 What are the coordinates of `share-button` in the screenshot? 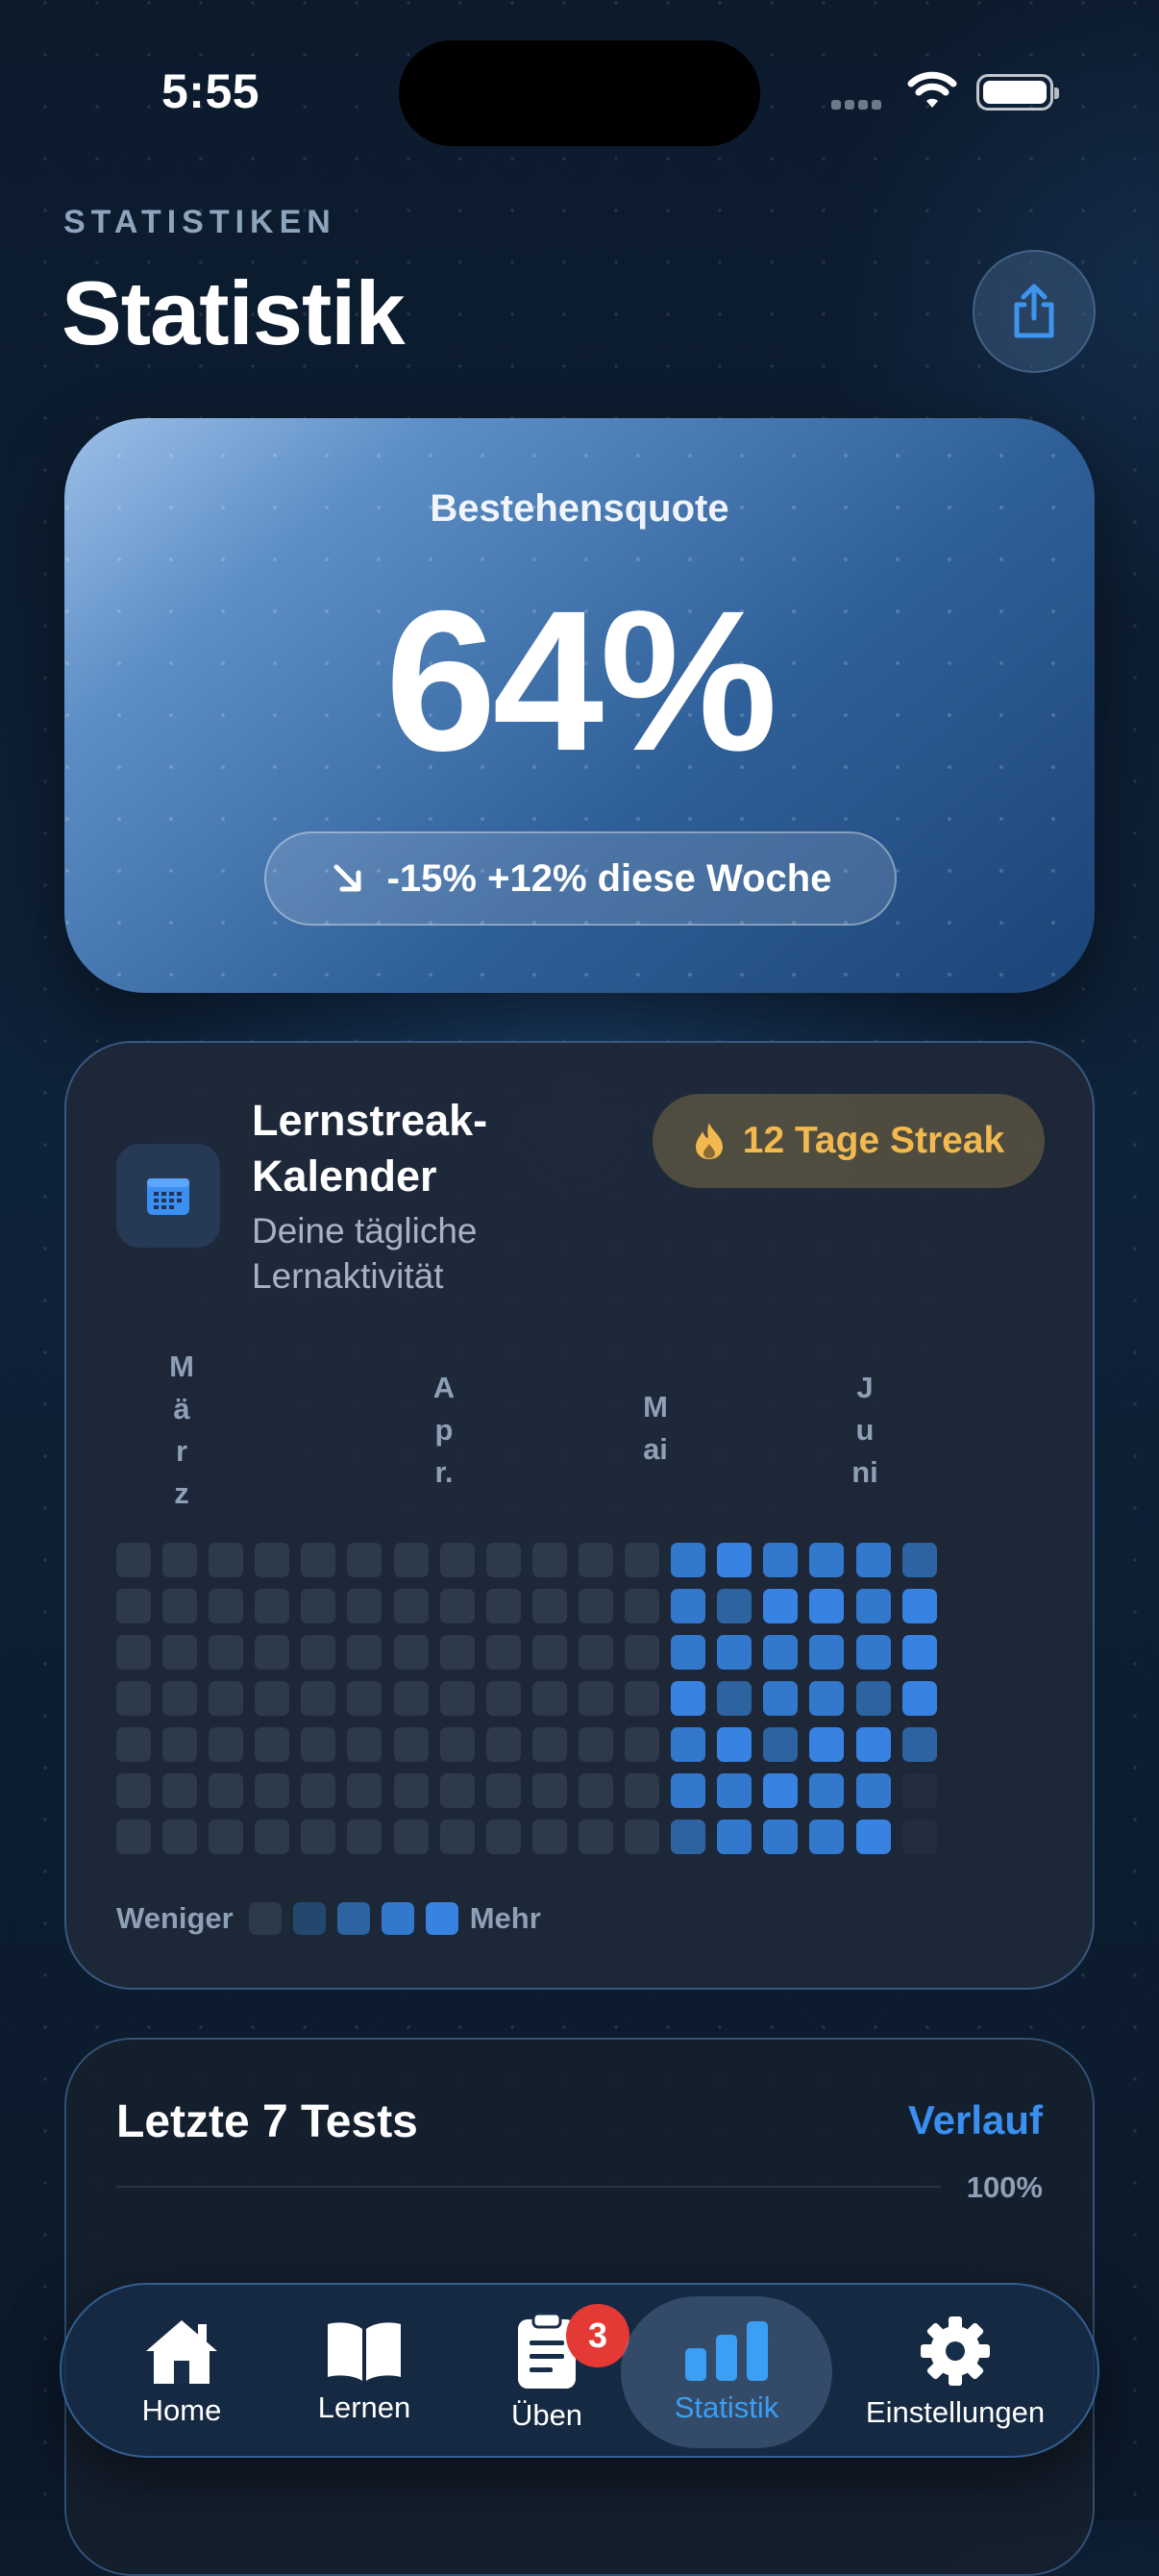 It's located at (1034, 311).